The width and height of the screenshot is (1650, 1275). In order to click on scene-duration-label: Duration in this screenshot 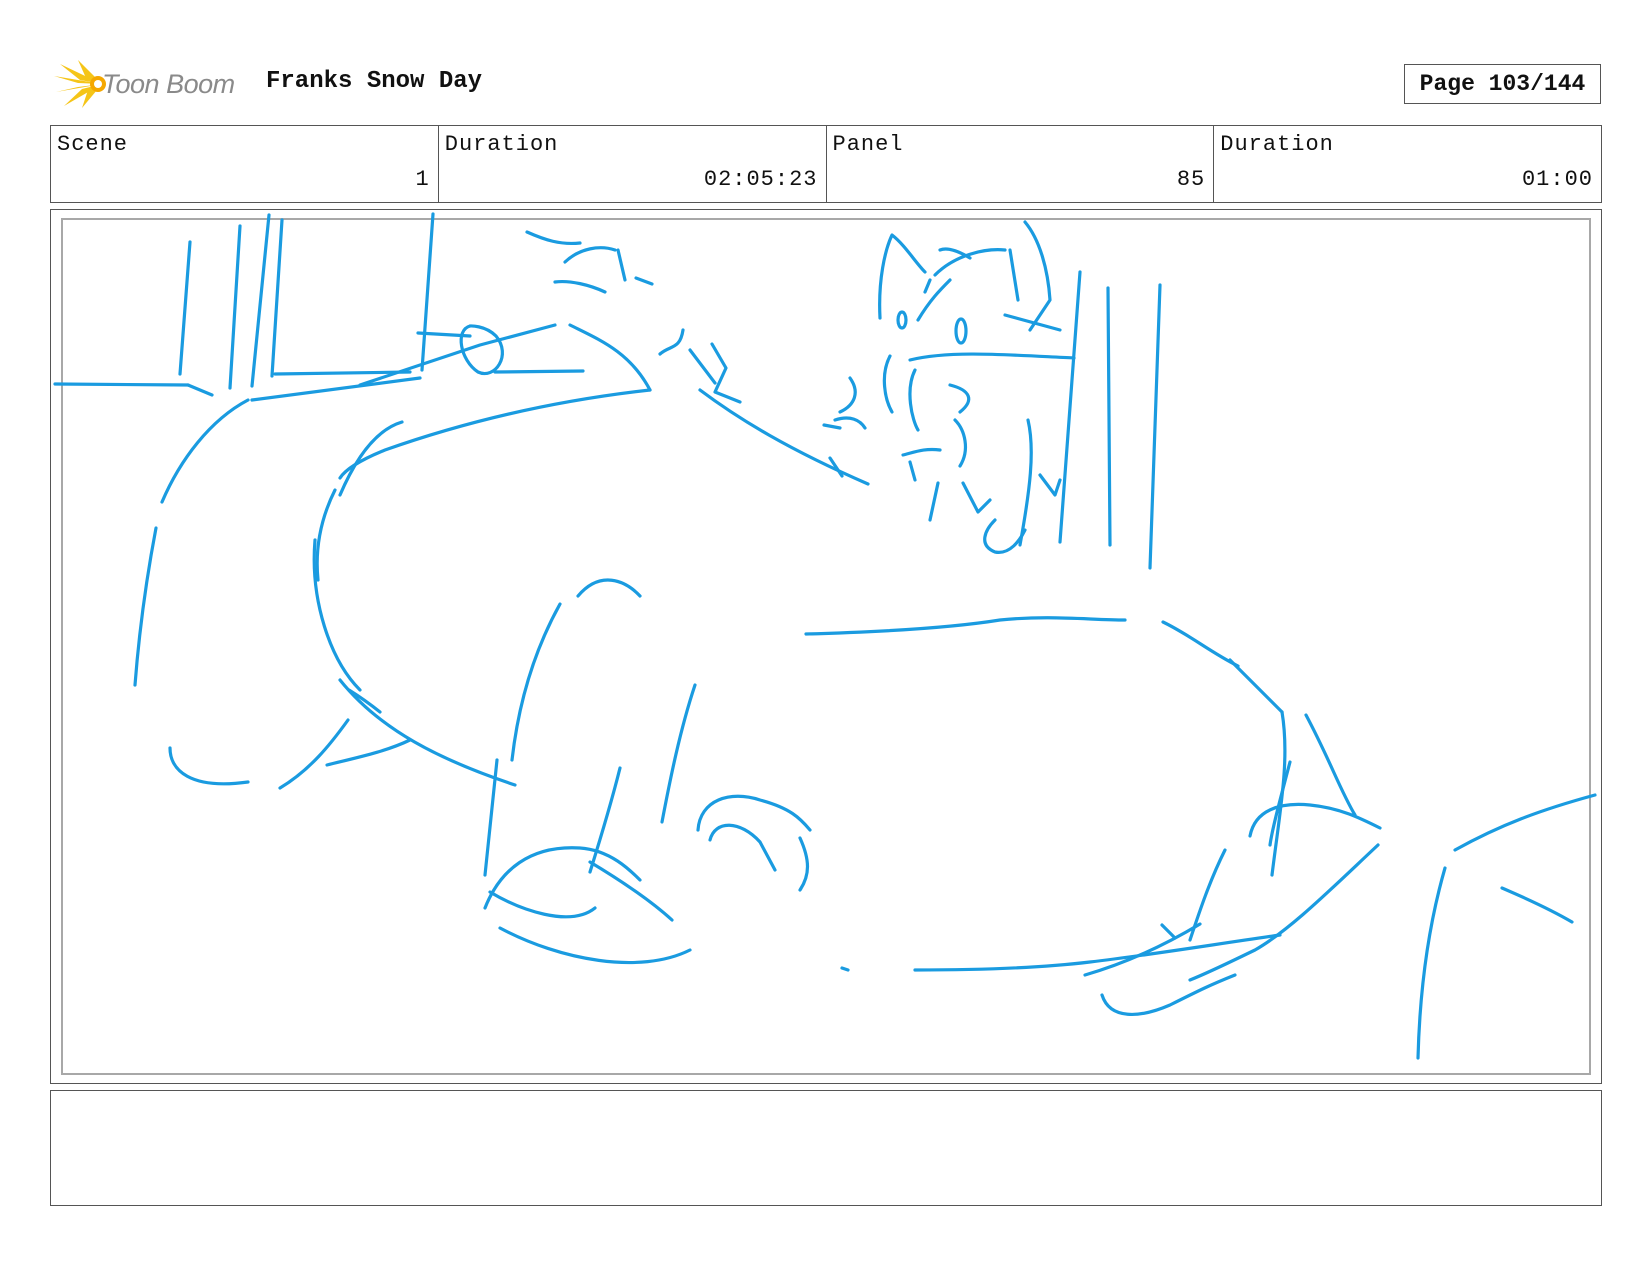, I will do `click(501, 144)`.